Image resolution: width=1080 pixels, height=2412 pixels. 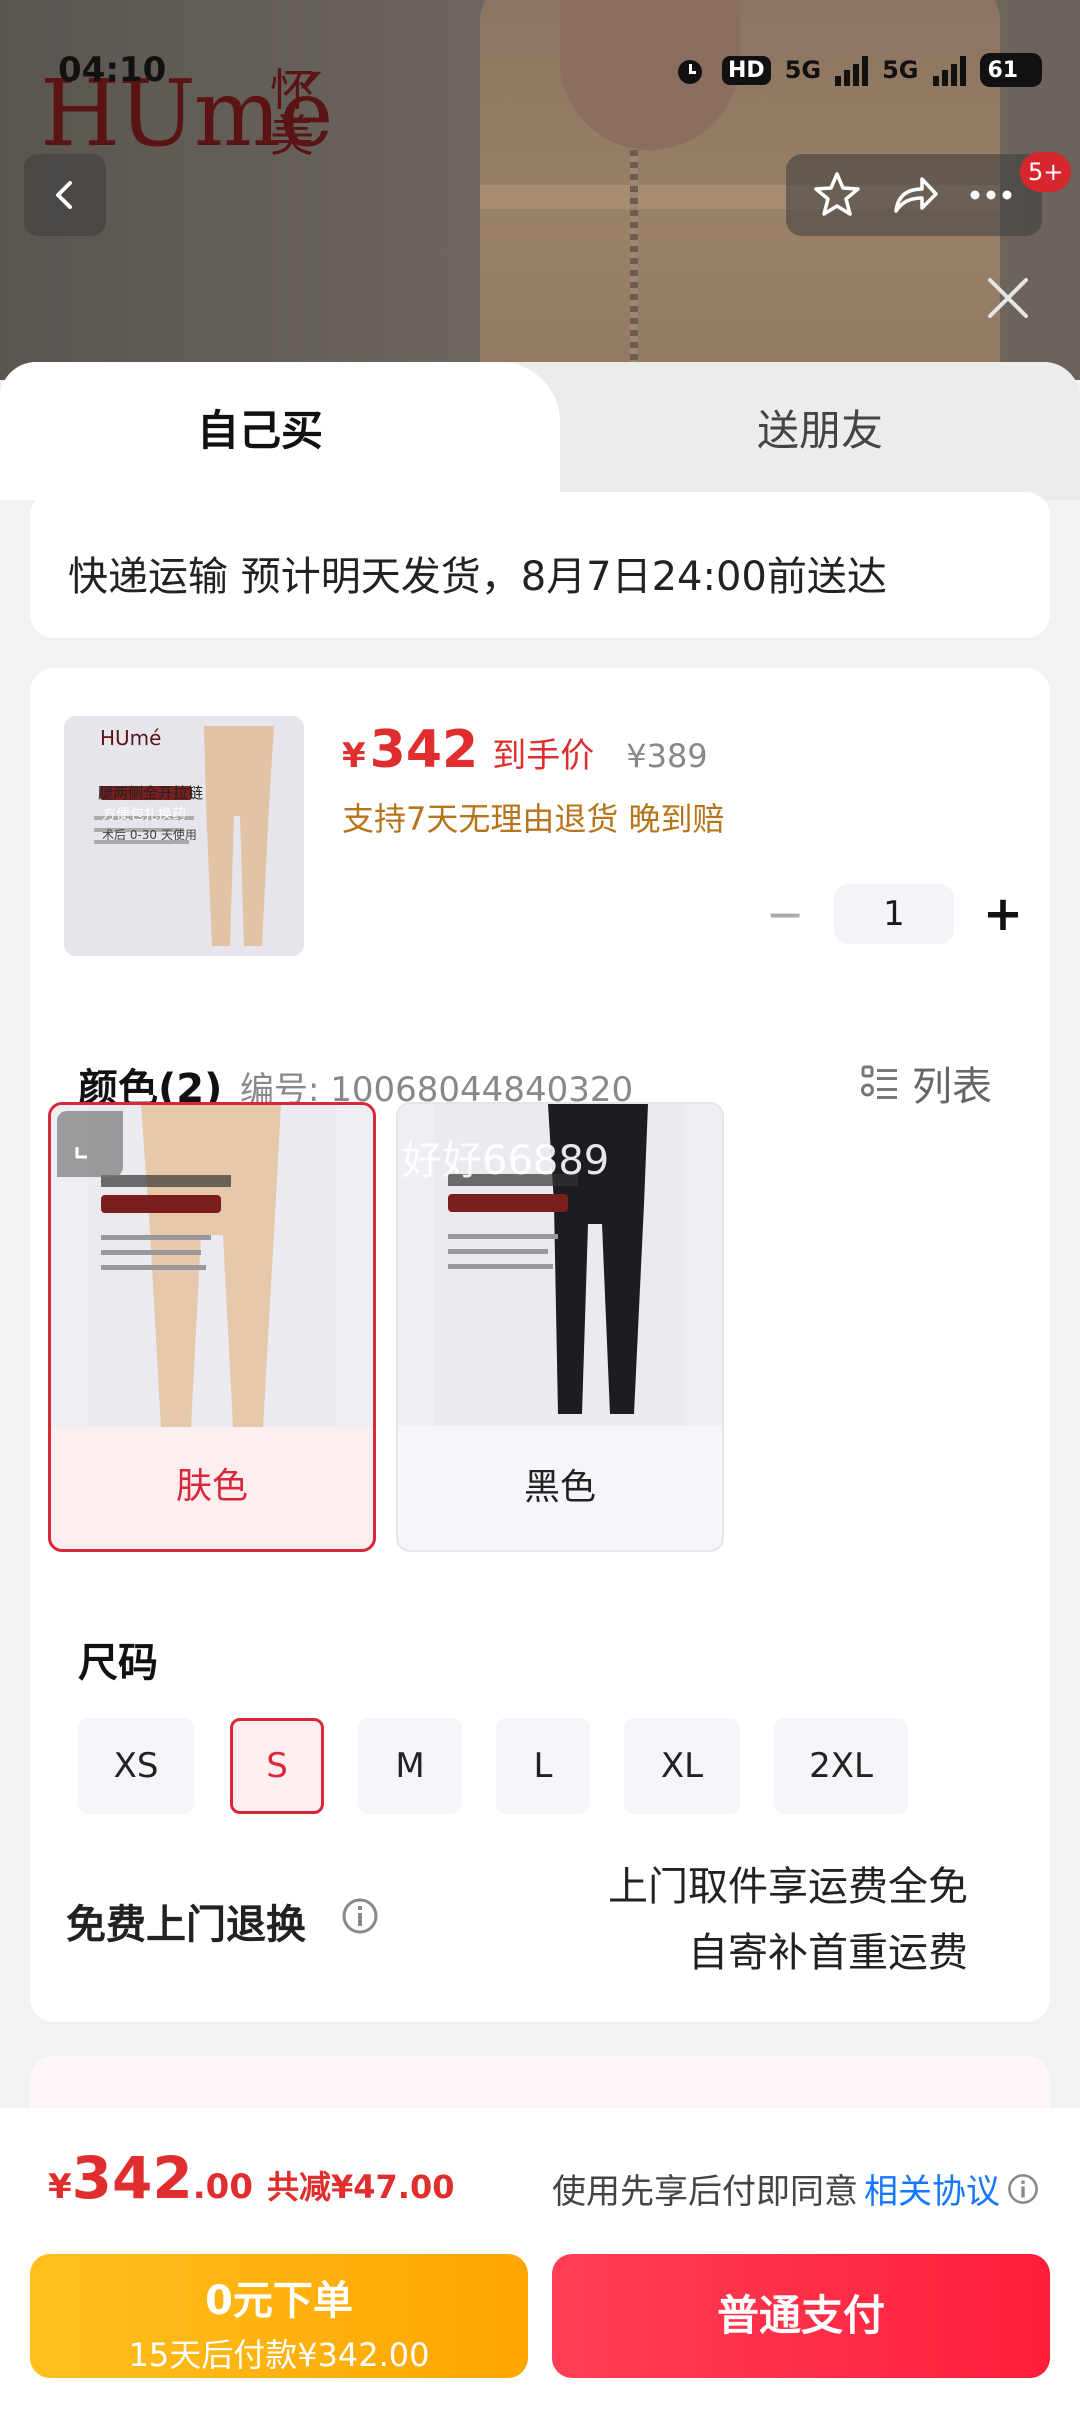 What do you see at coordinates (841, 1766) in the screenshot?
I see `size-option-2xl: 2XL` at bounding box center [841, 1766].